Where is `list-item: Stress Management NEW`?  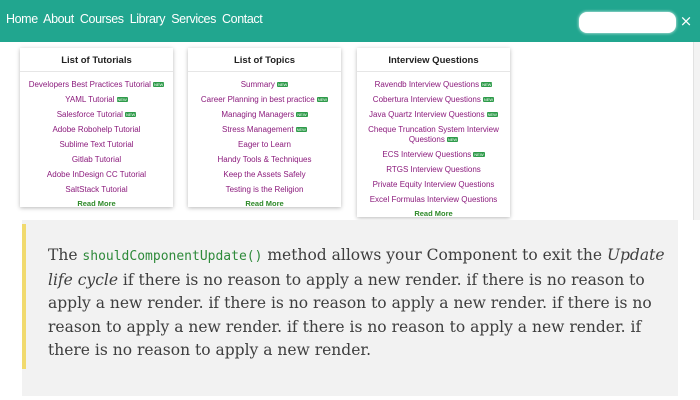 list-item: Stress Management NEW is located at coordinates (264, 129).